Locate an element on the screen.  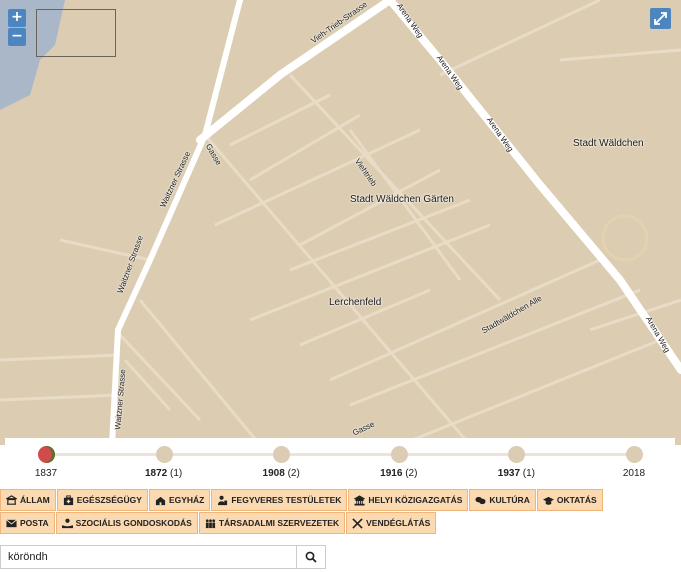
timeline-year: 1908 is located at coordinates (273, 473).